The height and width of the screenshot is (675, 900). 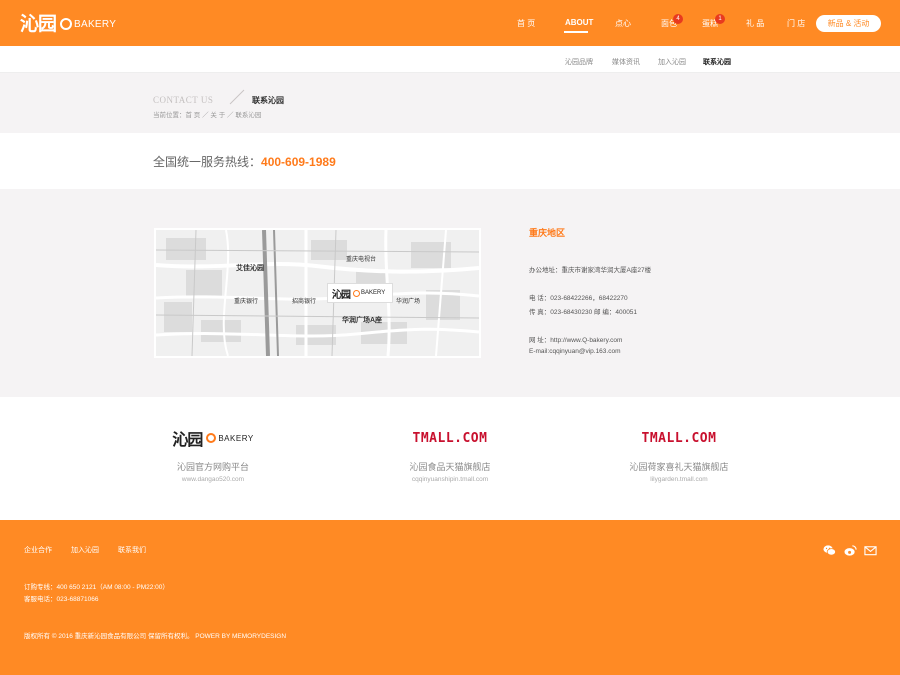 What do you see at coordinates (96, 587) in the screenshot?
I see `order-hotline: 订购专线：400 650 2121（AM 08:00 - PM22:00）` at bounding box center [96, 587].